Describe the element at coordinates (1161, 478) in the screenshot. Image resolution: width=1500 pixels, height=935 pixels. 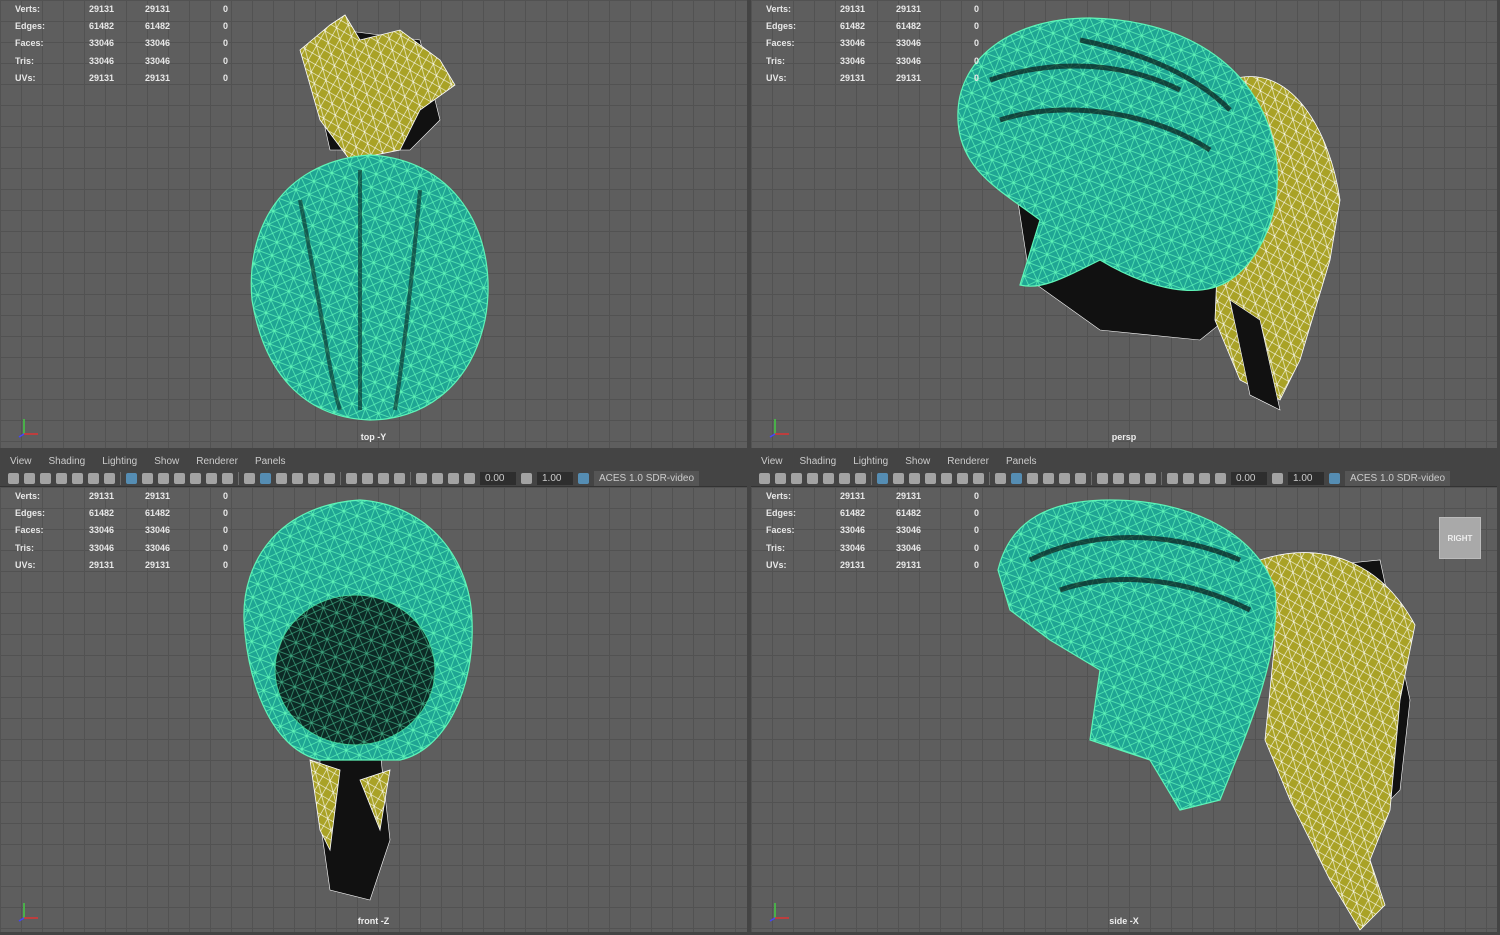
I see `toolbar-separator` at that location.